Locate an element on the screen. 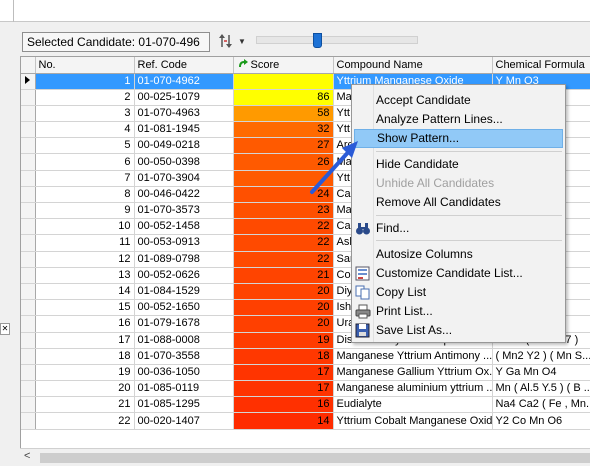 Image resolution: width=590 pixels, height=466 pixels. cell-no: 8 is located at coordinates (85, 195).